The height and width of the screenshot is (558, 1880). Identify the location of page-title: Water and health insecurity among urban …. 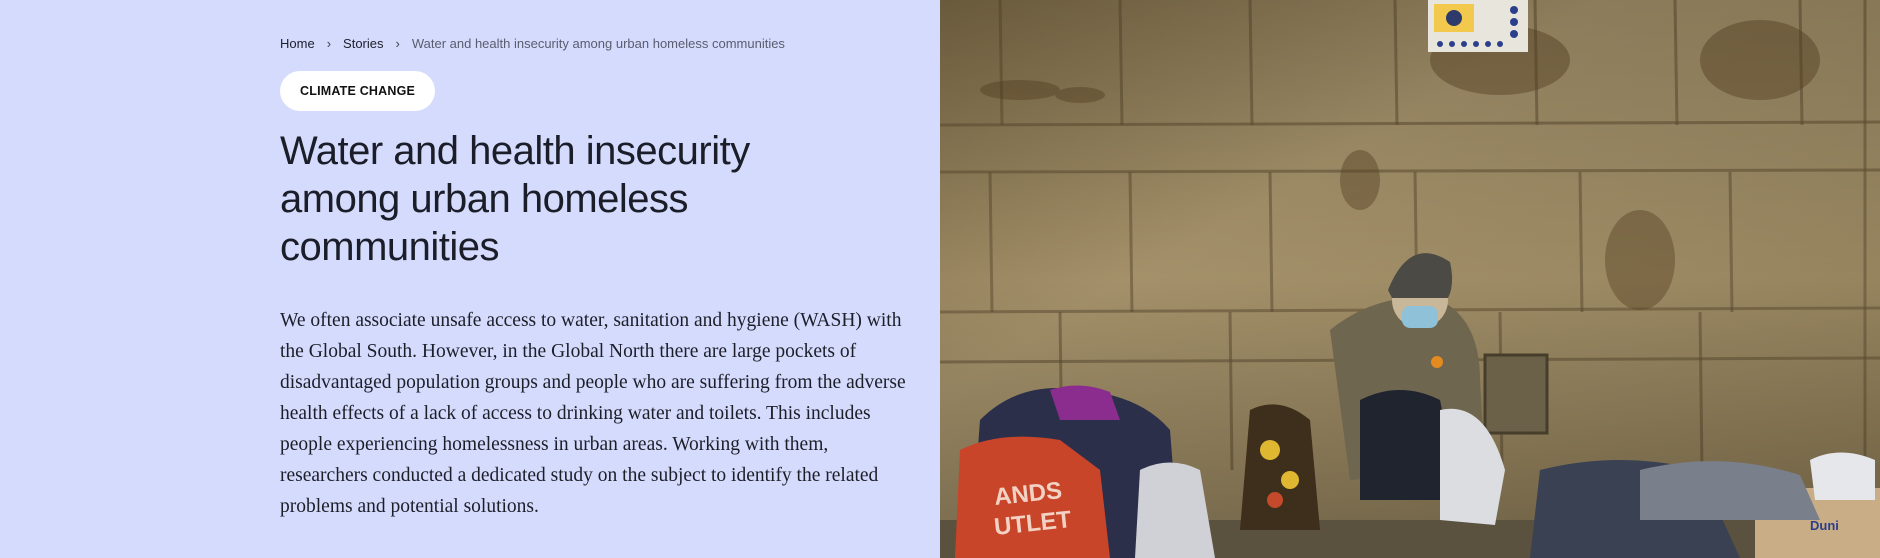
(515, 199).